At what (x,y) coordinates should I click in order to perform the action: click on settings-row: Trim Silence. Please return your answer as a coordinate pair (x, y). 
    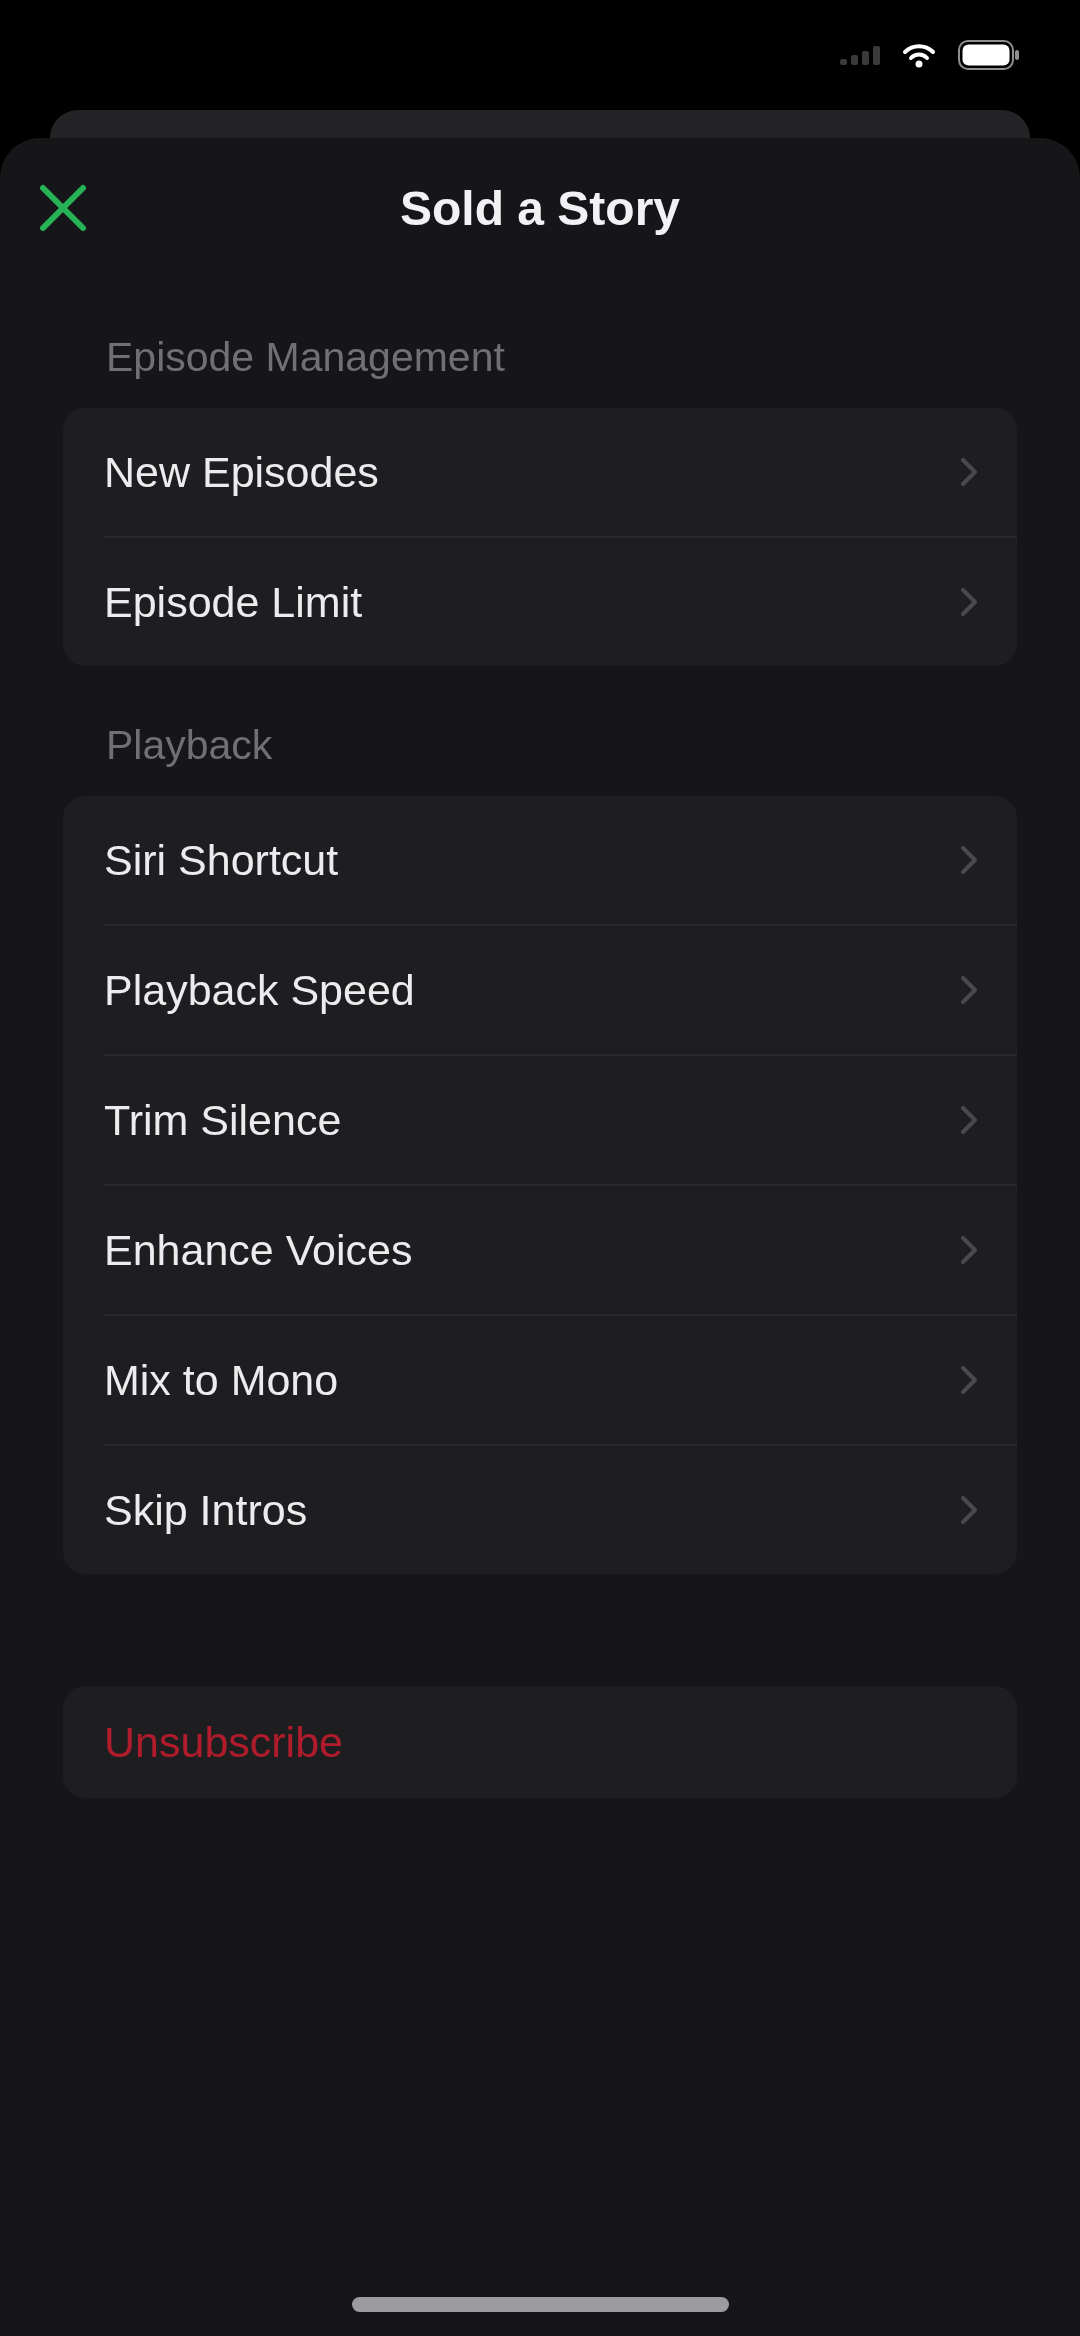
    Looking at the image, I should click on (540, 1120).